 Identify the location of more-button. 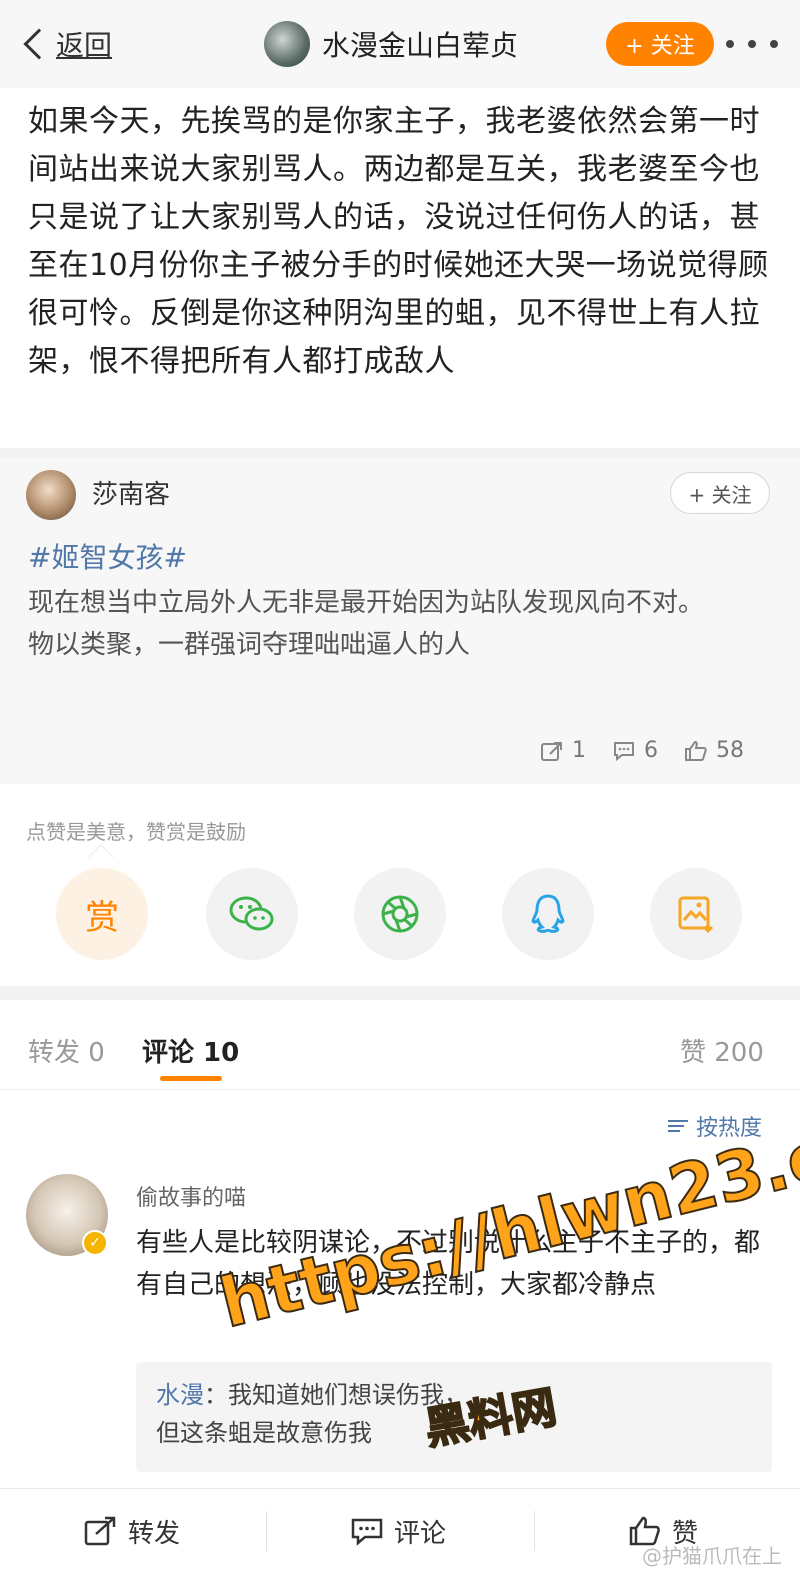
(752, 44).